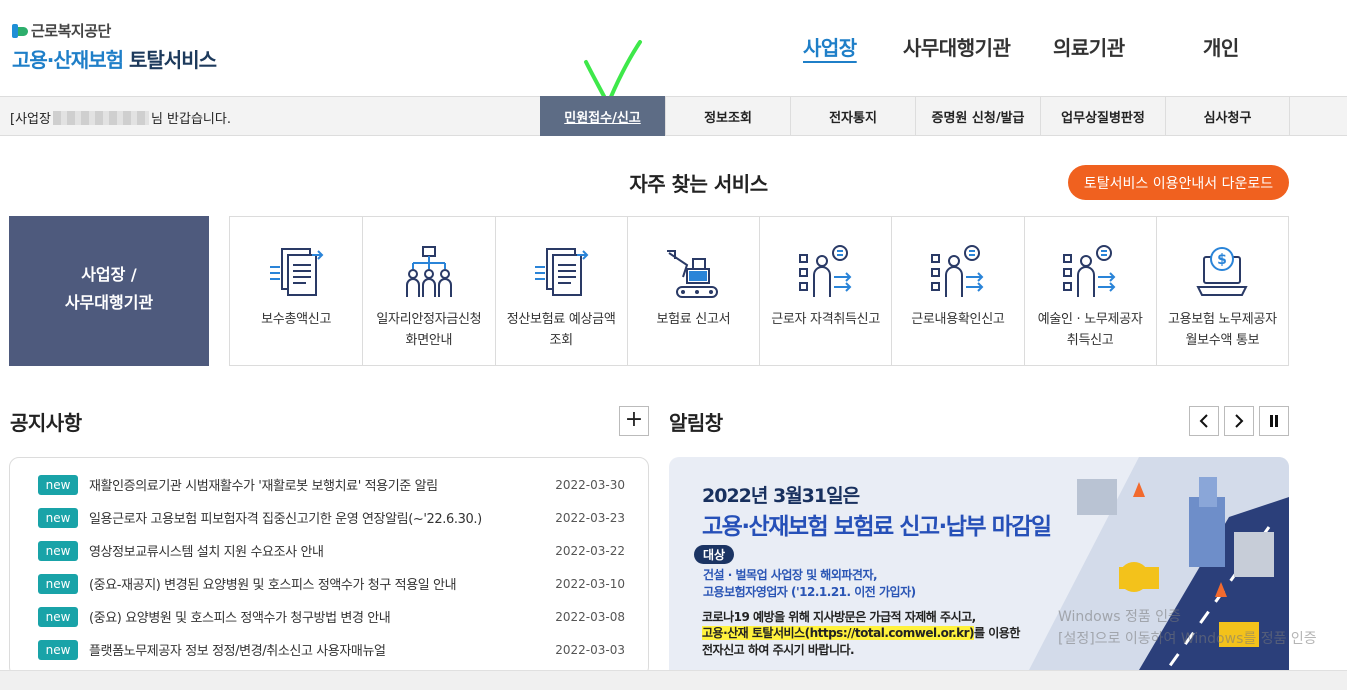 This screenshot has height=690, width=1347. I want to click on guide-download-button: 토탈서비스 이용안내서 다운로드, so click(1178, 182).